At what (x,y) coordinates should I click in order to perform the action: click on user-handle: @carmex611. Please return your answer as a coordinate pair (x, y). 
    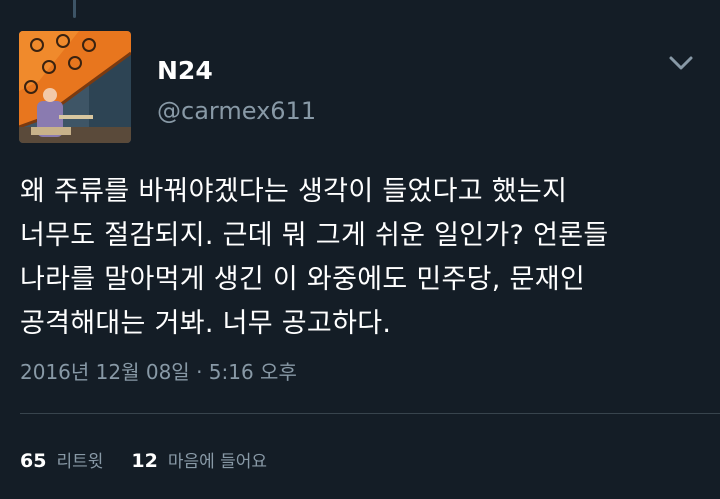
    Looking at the image, I should click on (236, 111).